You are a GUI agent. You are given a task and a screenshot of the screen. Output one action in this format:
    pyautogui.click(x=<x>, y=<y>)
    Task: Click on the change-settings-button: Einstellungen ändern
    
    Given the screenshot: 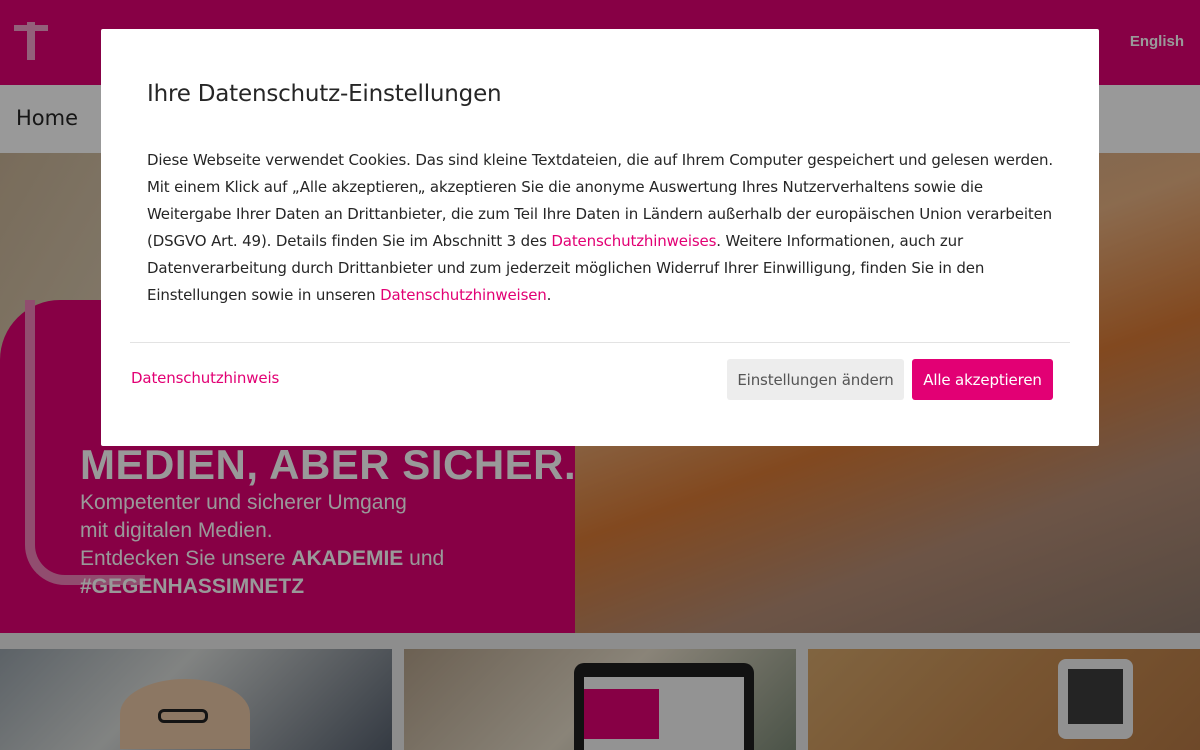 What is the action you would take?
    pyautogui.click(x=815, y=379)
    